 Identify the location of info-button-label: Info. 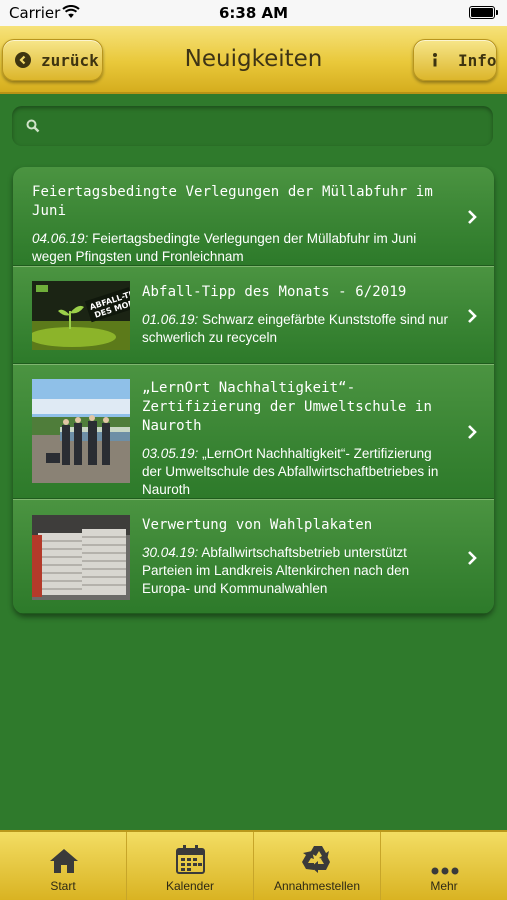
(477, 60).